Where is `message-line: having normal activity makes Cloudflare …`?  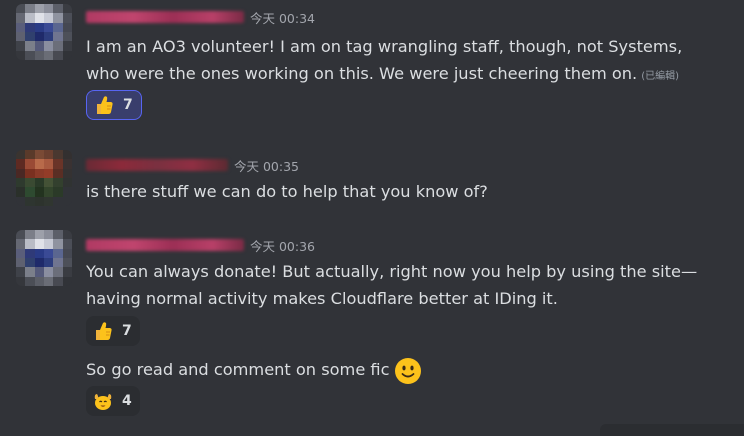
message-line: having normal activity makes Cloudflare … is located at coordinates (322, 298).